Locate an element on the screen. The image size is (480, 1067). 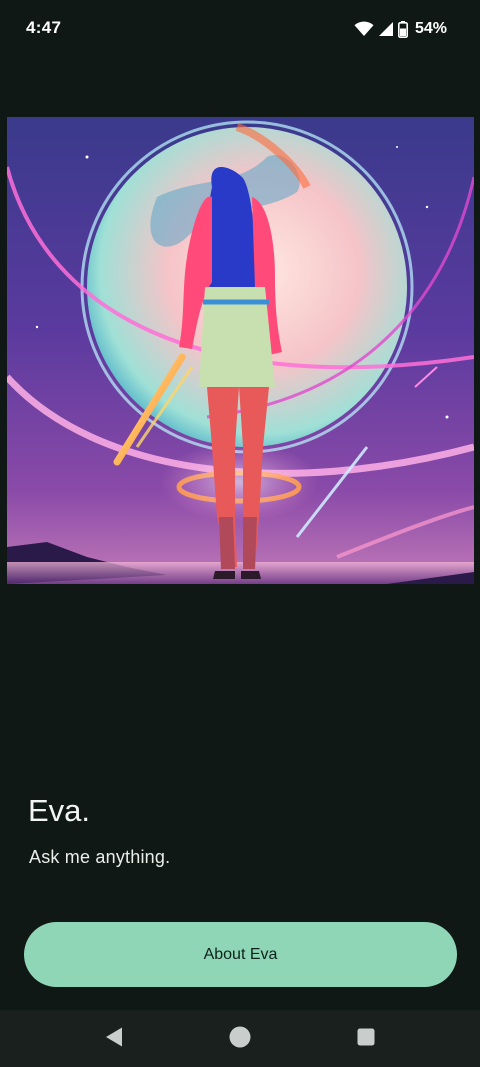
back-button is located at coordinates (114, 1039).